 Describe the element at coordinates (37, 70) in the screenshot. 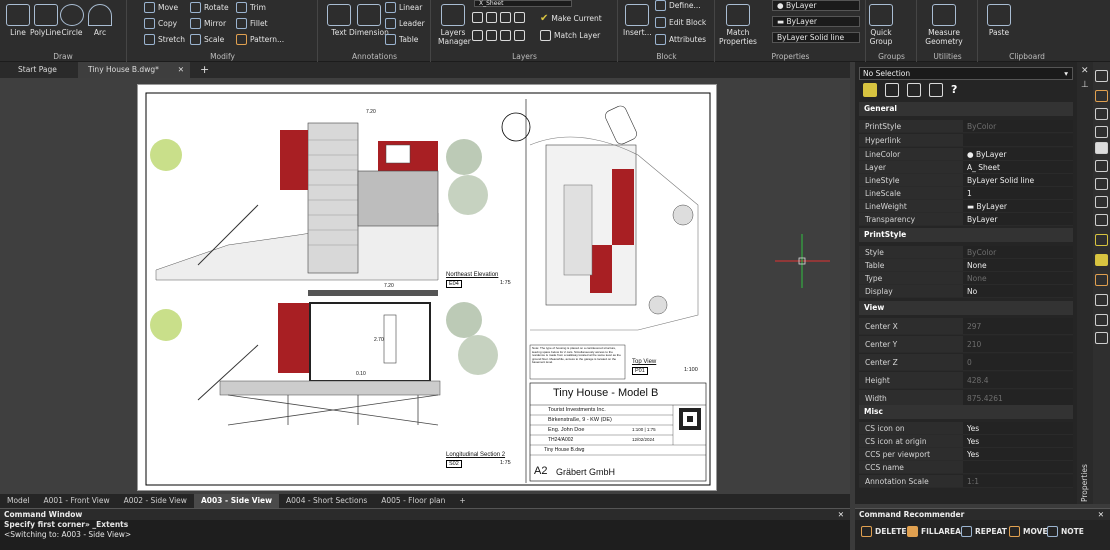

I see `tab-start-page: Start Page` at that location.